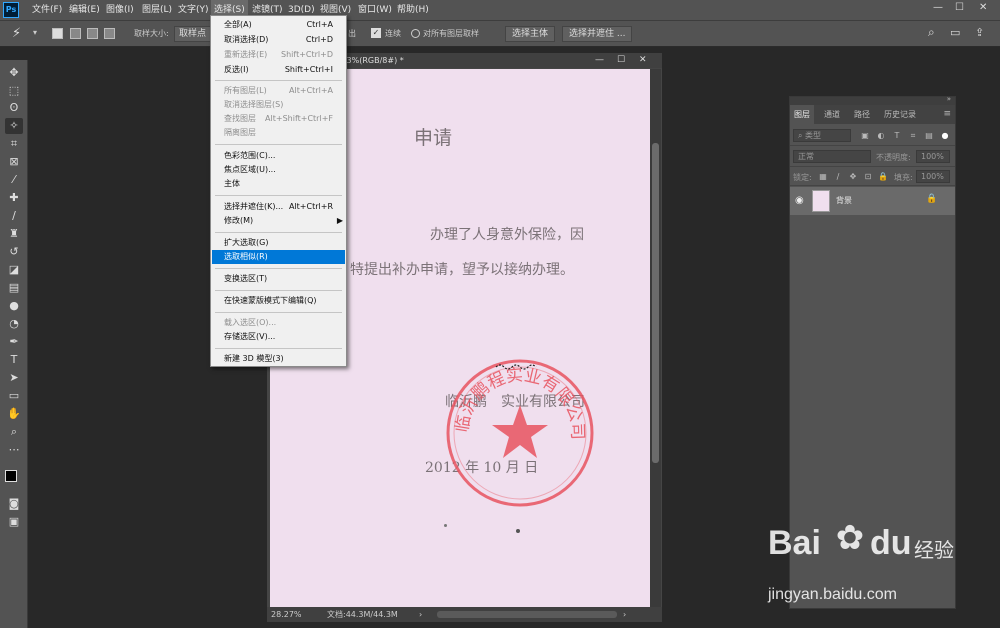  I want to click on menu-item-new-3d-model: 新建 3D 模型(3), so click(278, 359).